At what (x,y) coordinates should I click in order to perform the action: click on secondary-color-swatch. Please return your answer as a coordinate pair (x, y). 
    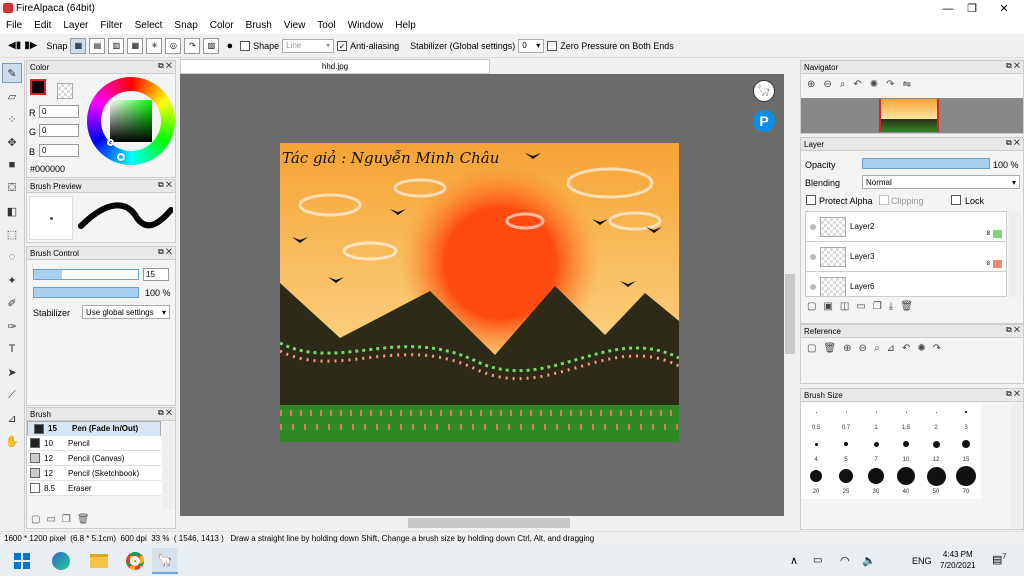
    Looking at the image, I should click on (65, 91).